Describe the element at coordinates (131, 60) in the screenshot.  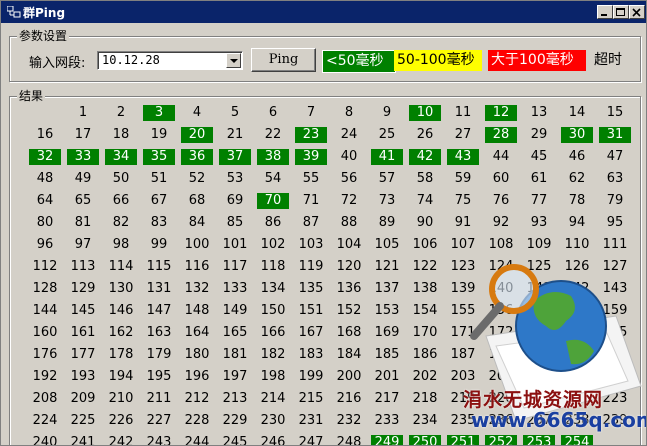
I see `segment-value: 10.12.28` at that location.